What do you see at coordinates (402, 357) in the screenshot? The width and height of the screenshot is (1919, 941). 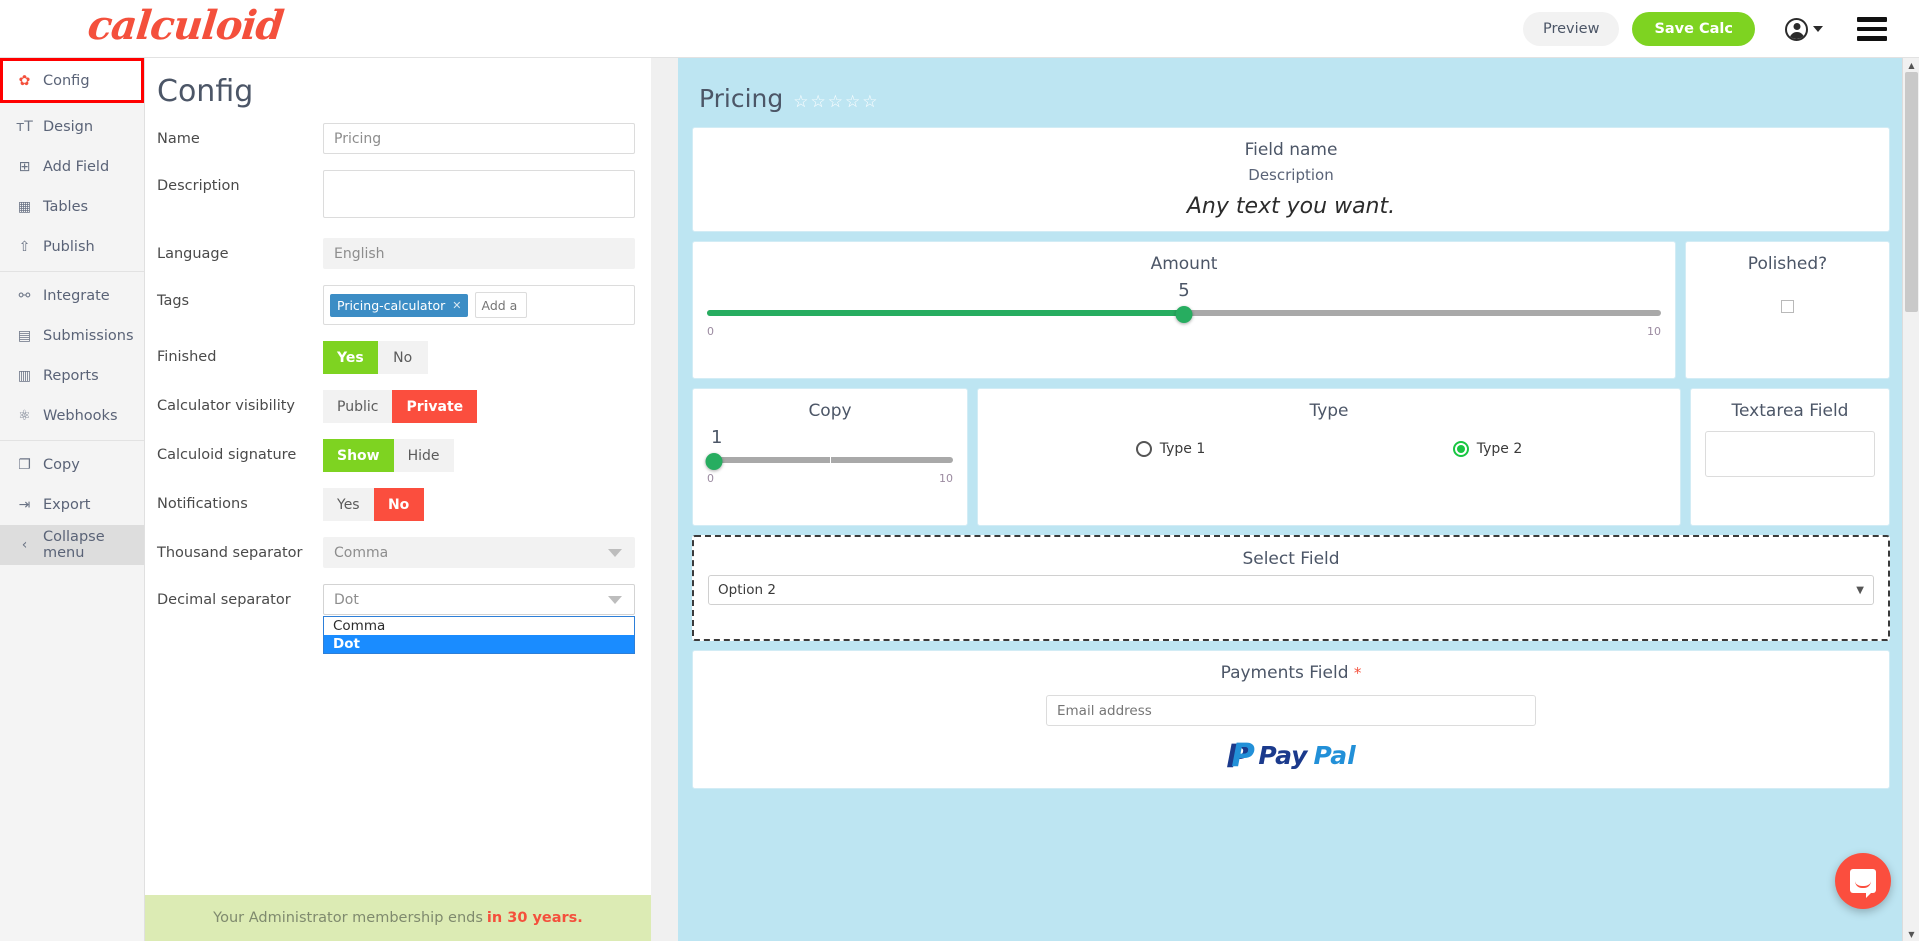 I see `finished-no-button: No` at bounding box center [402, 357].